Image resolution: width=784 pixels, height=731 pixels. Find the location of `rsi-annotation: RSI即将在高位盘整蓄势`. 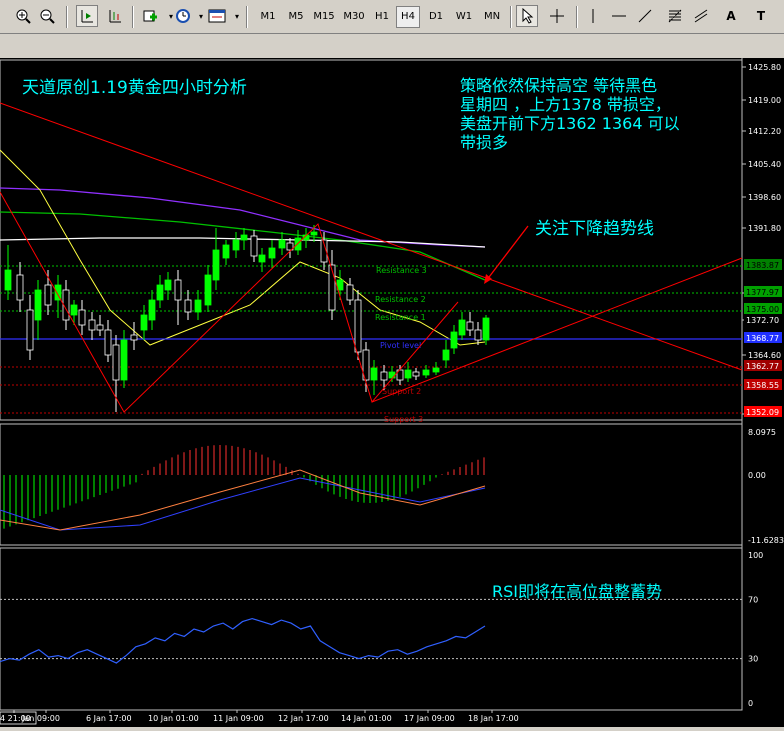

rsi-annotation: RSI即将在高位盘整蓄势 is located at coordinates (577, 591).